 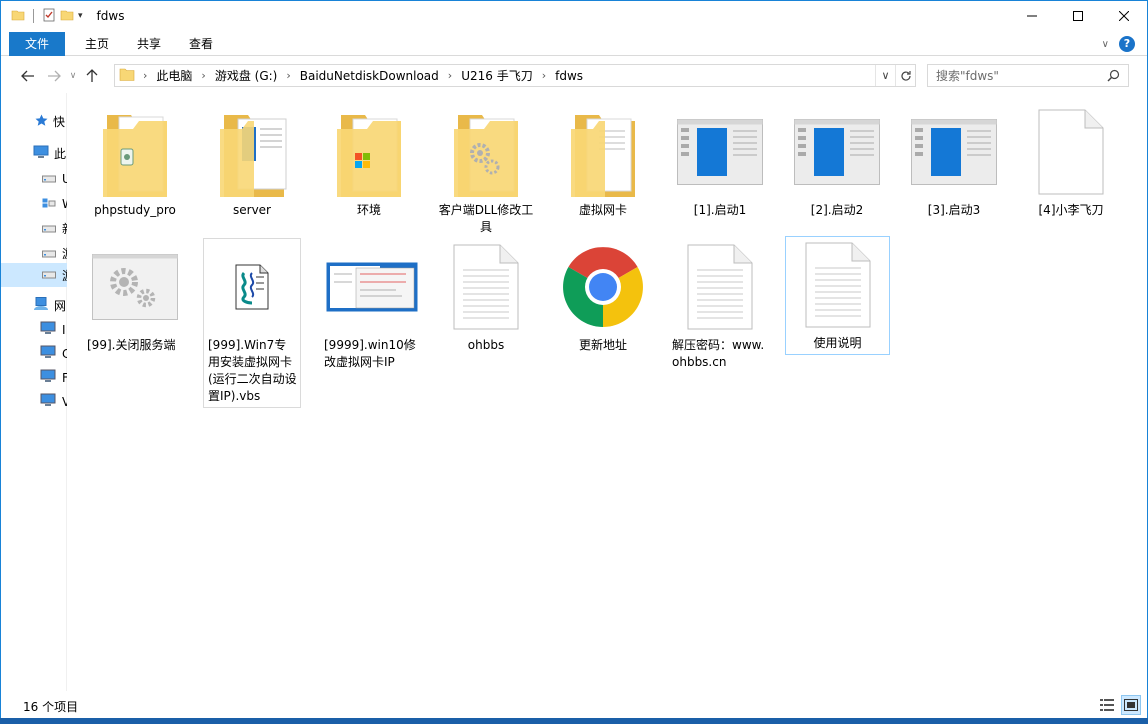 I want to click on file-item: [2].启动2, so click(x=837, y=162).